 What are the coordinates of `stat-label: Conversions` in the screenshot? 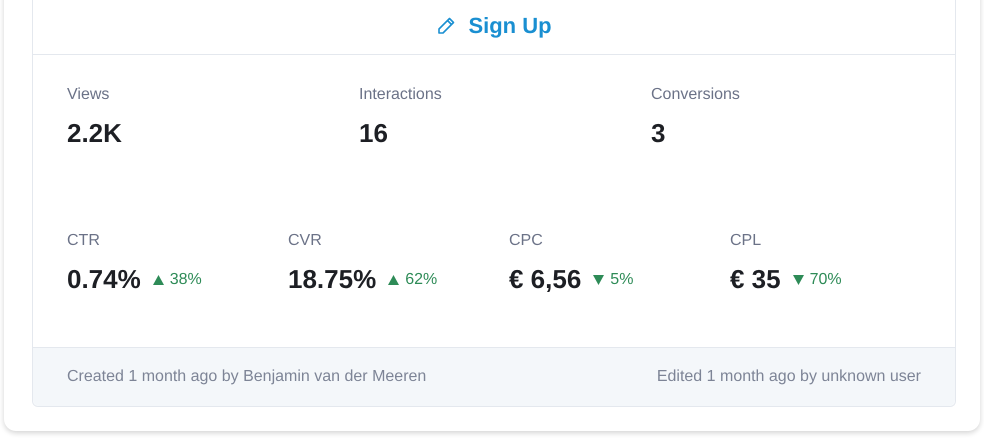 It's located at (696, 95).